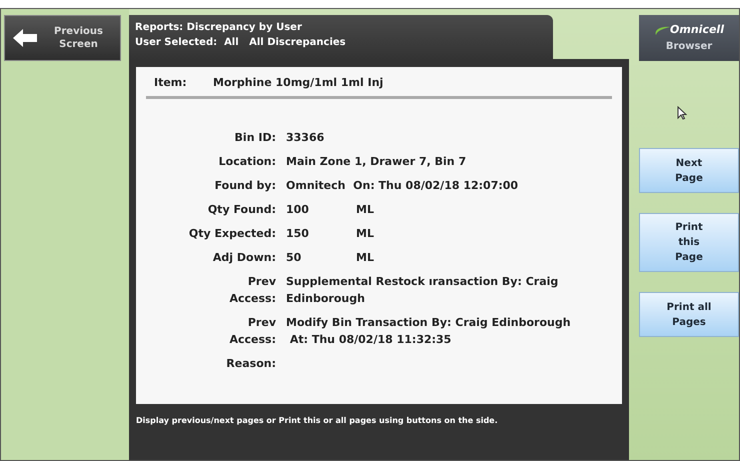  What do you see at coordinates (245, 186) in the screenshot?
I see `field-label: Found by:` at bounding box center [245, 186].